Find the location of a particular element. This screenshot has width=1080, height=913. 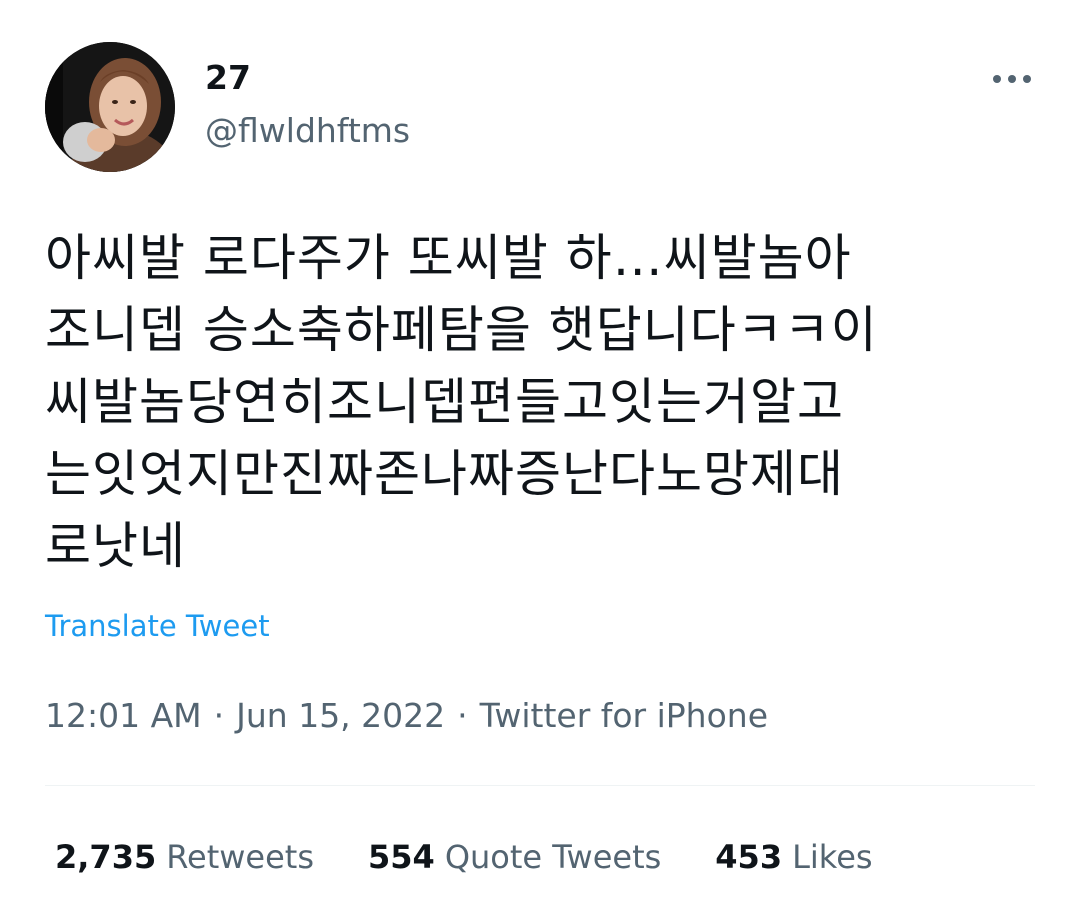

avatar is located at coordinates (110, 107).